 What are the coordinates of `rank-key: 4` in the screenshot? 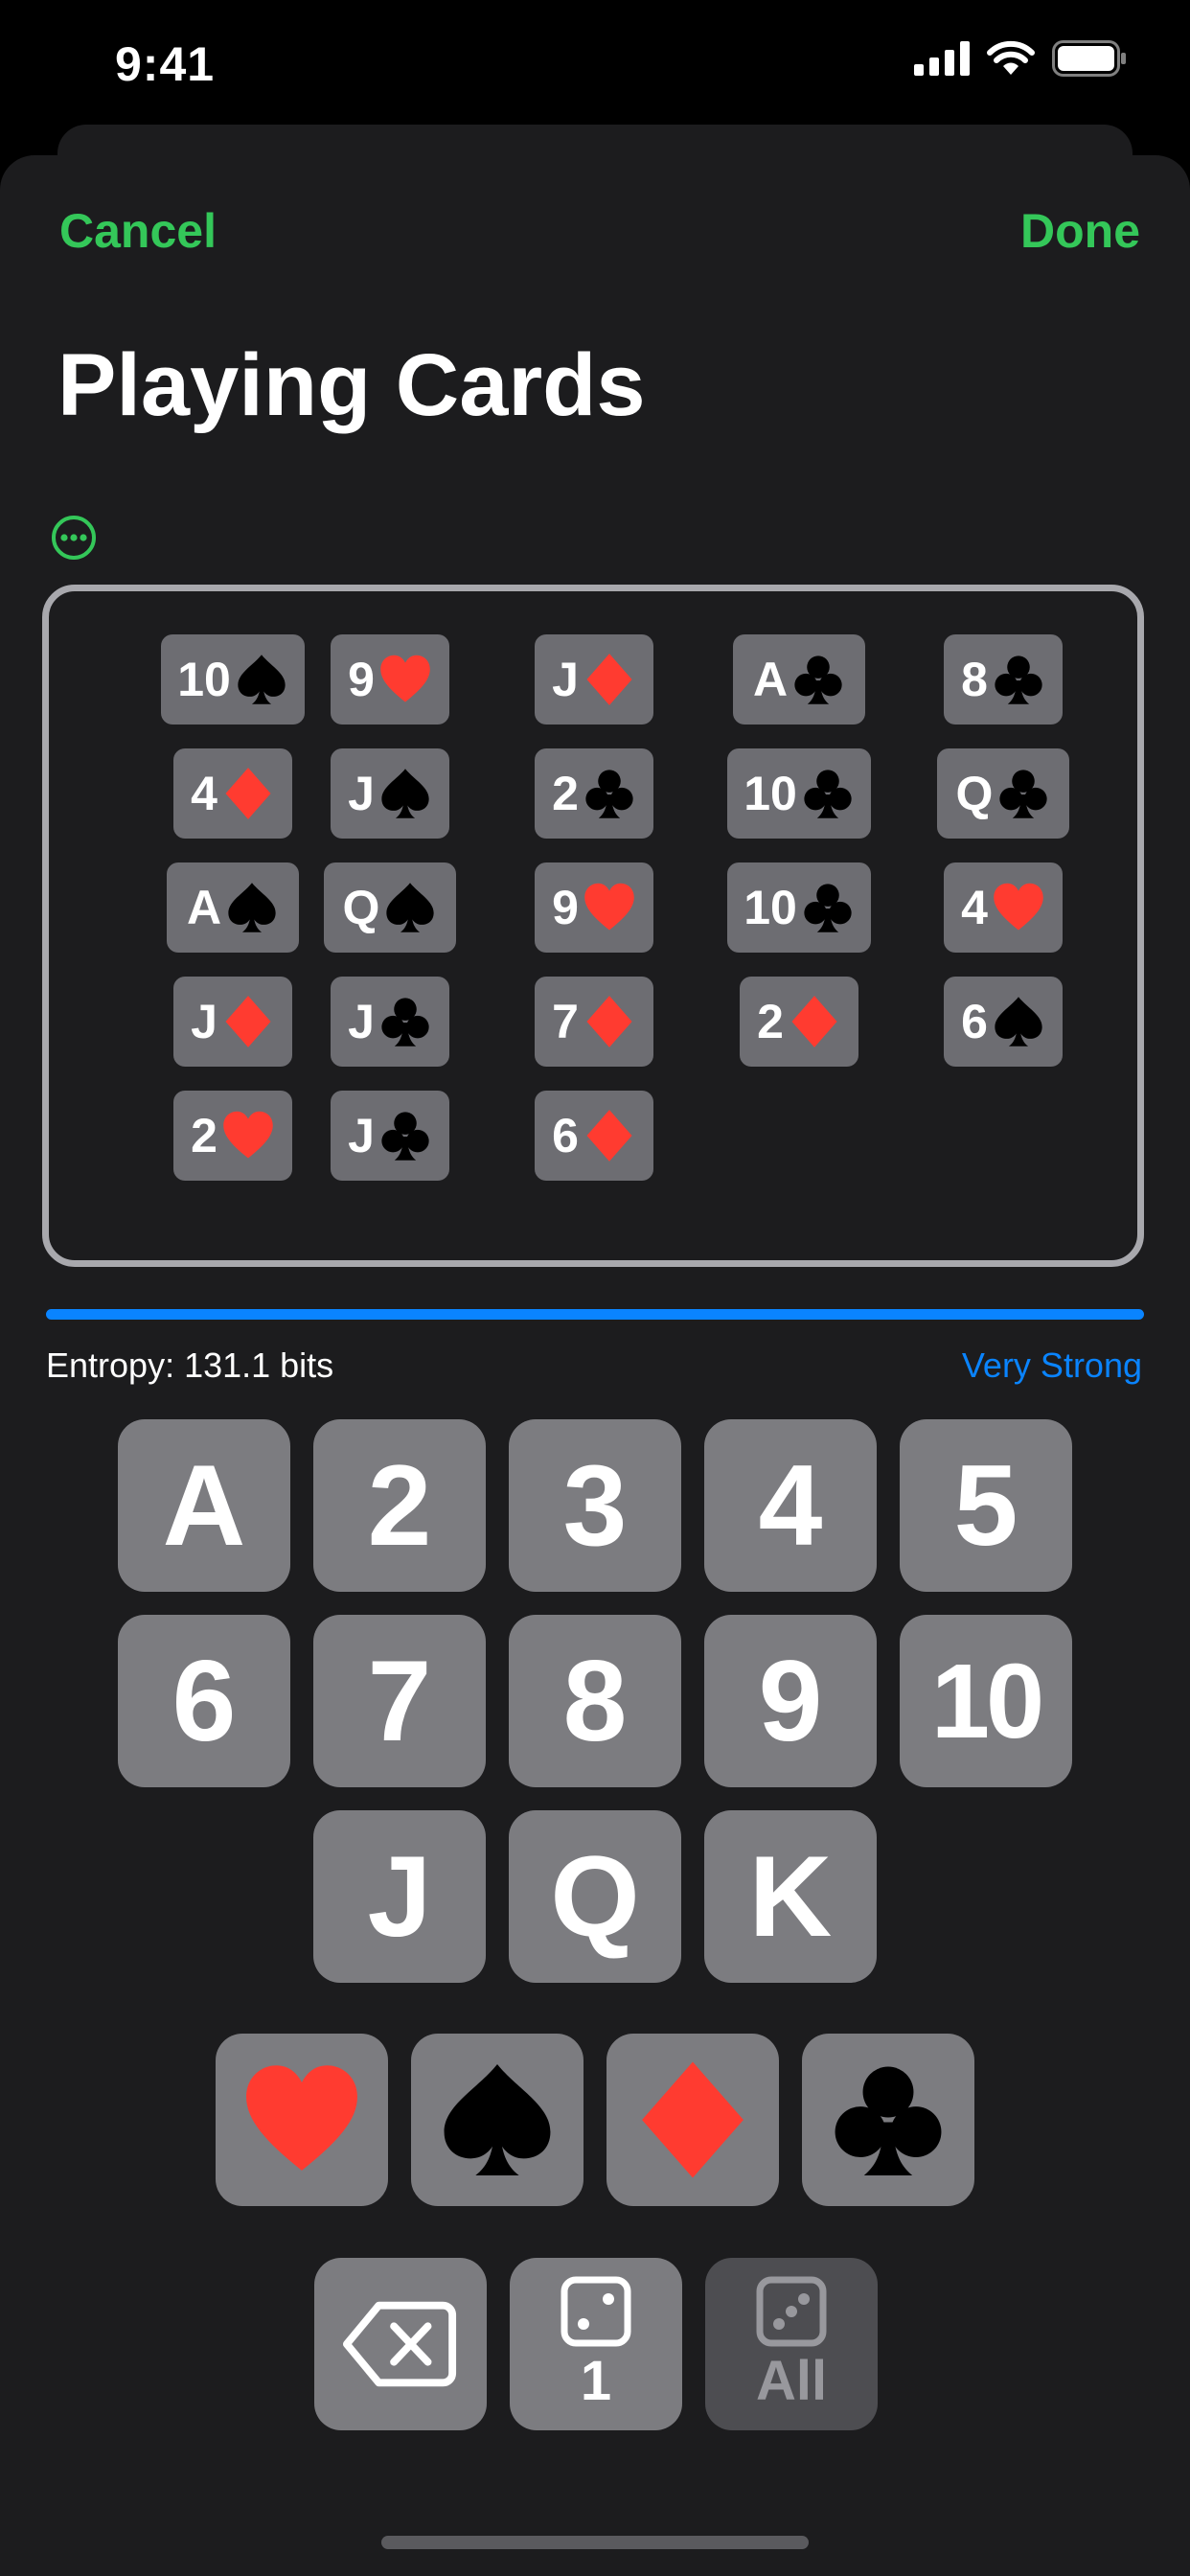 It's located at (791, 1506).